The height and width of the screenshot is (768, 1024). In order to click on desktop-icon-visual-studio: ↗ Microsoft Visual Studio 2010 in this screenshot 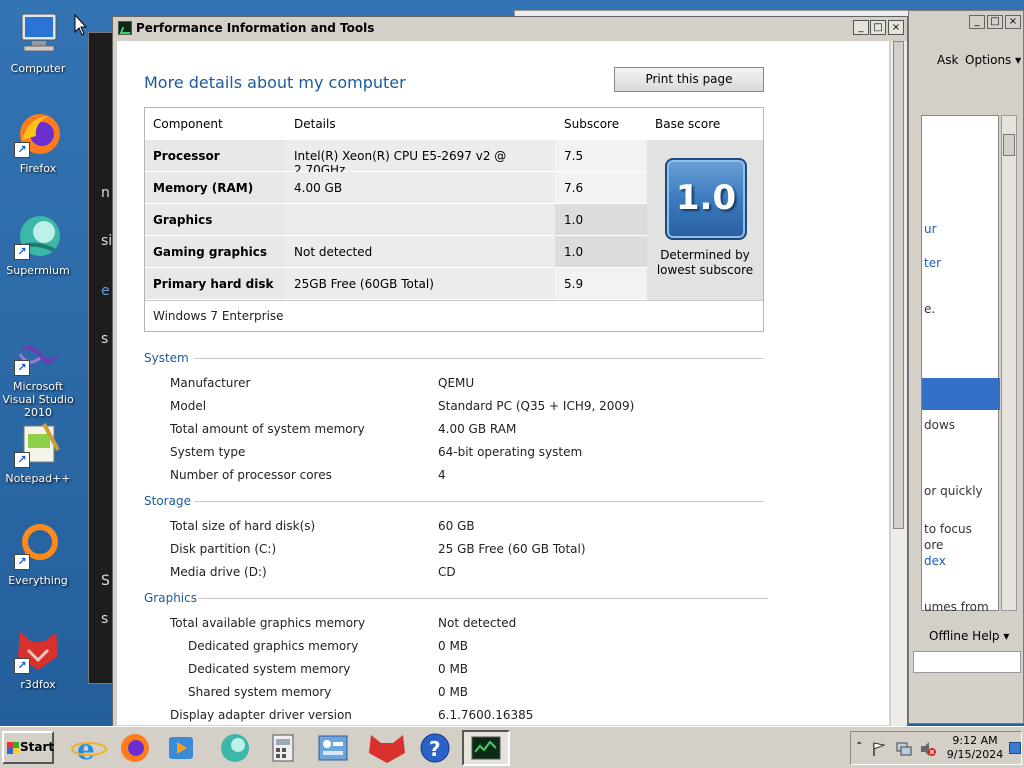, I will do `click(38, 373)`.